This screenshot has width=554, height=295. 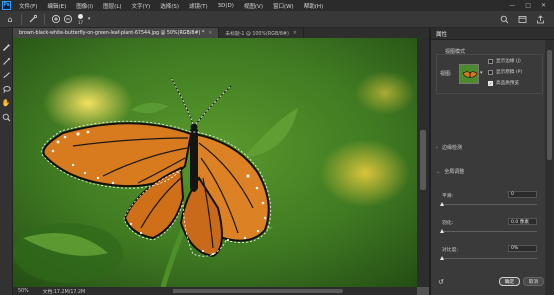 What do you see at coordinates (450, 250) in the screenshot?
I see `contrast-label: 对比度:` at bounding box center [450, 250].